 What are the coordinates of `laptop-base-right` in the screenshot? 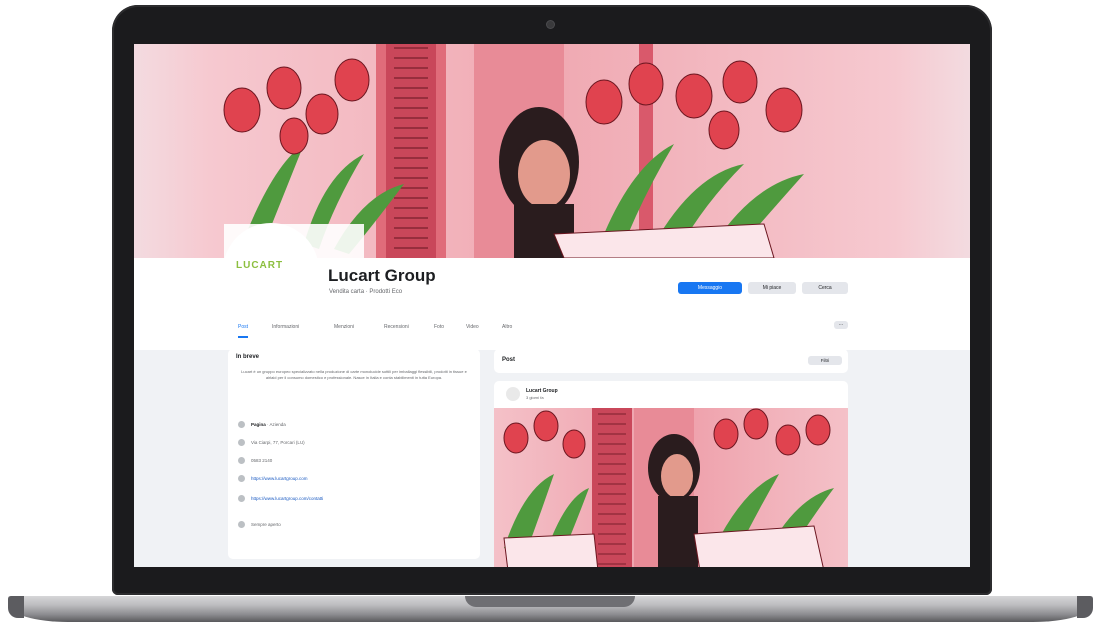 It's located at (1085, 607).